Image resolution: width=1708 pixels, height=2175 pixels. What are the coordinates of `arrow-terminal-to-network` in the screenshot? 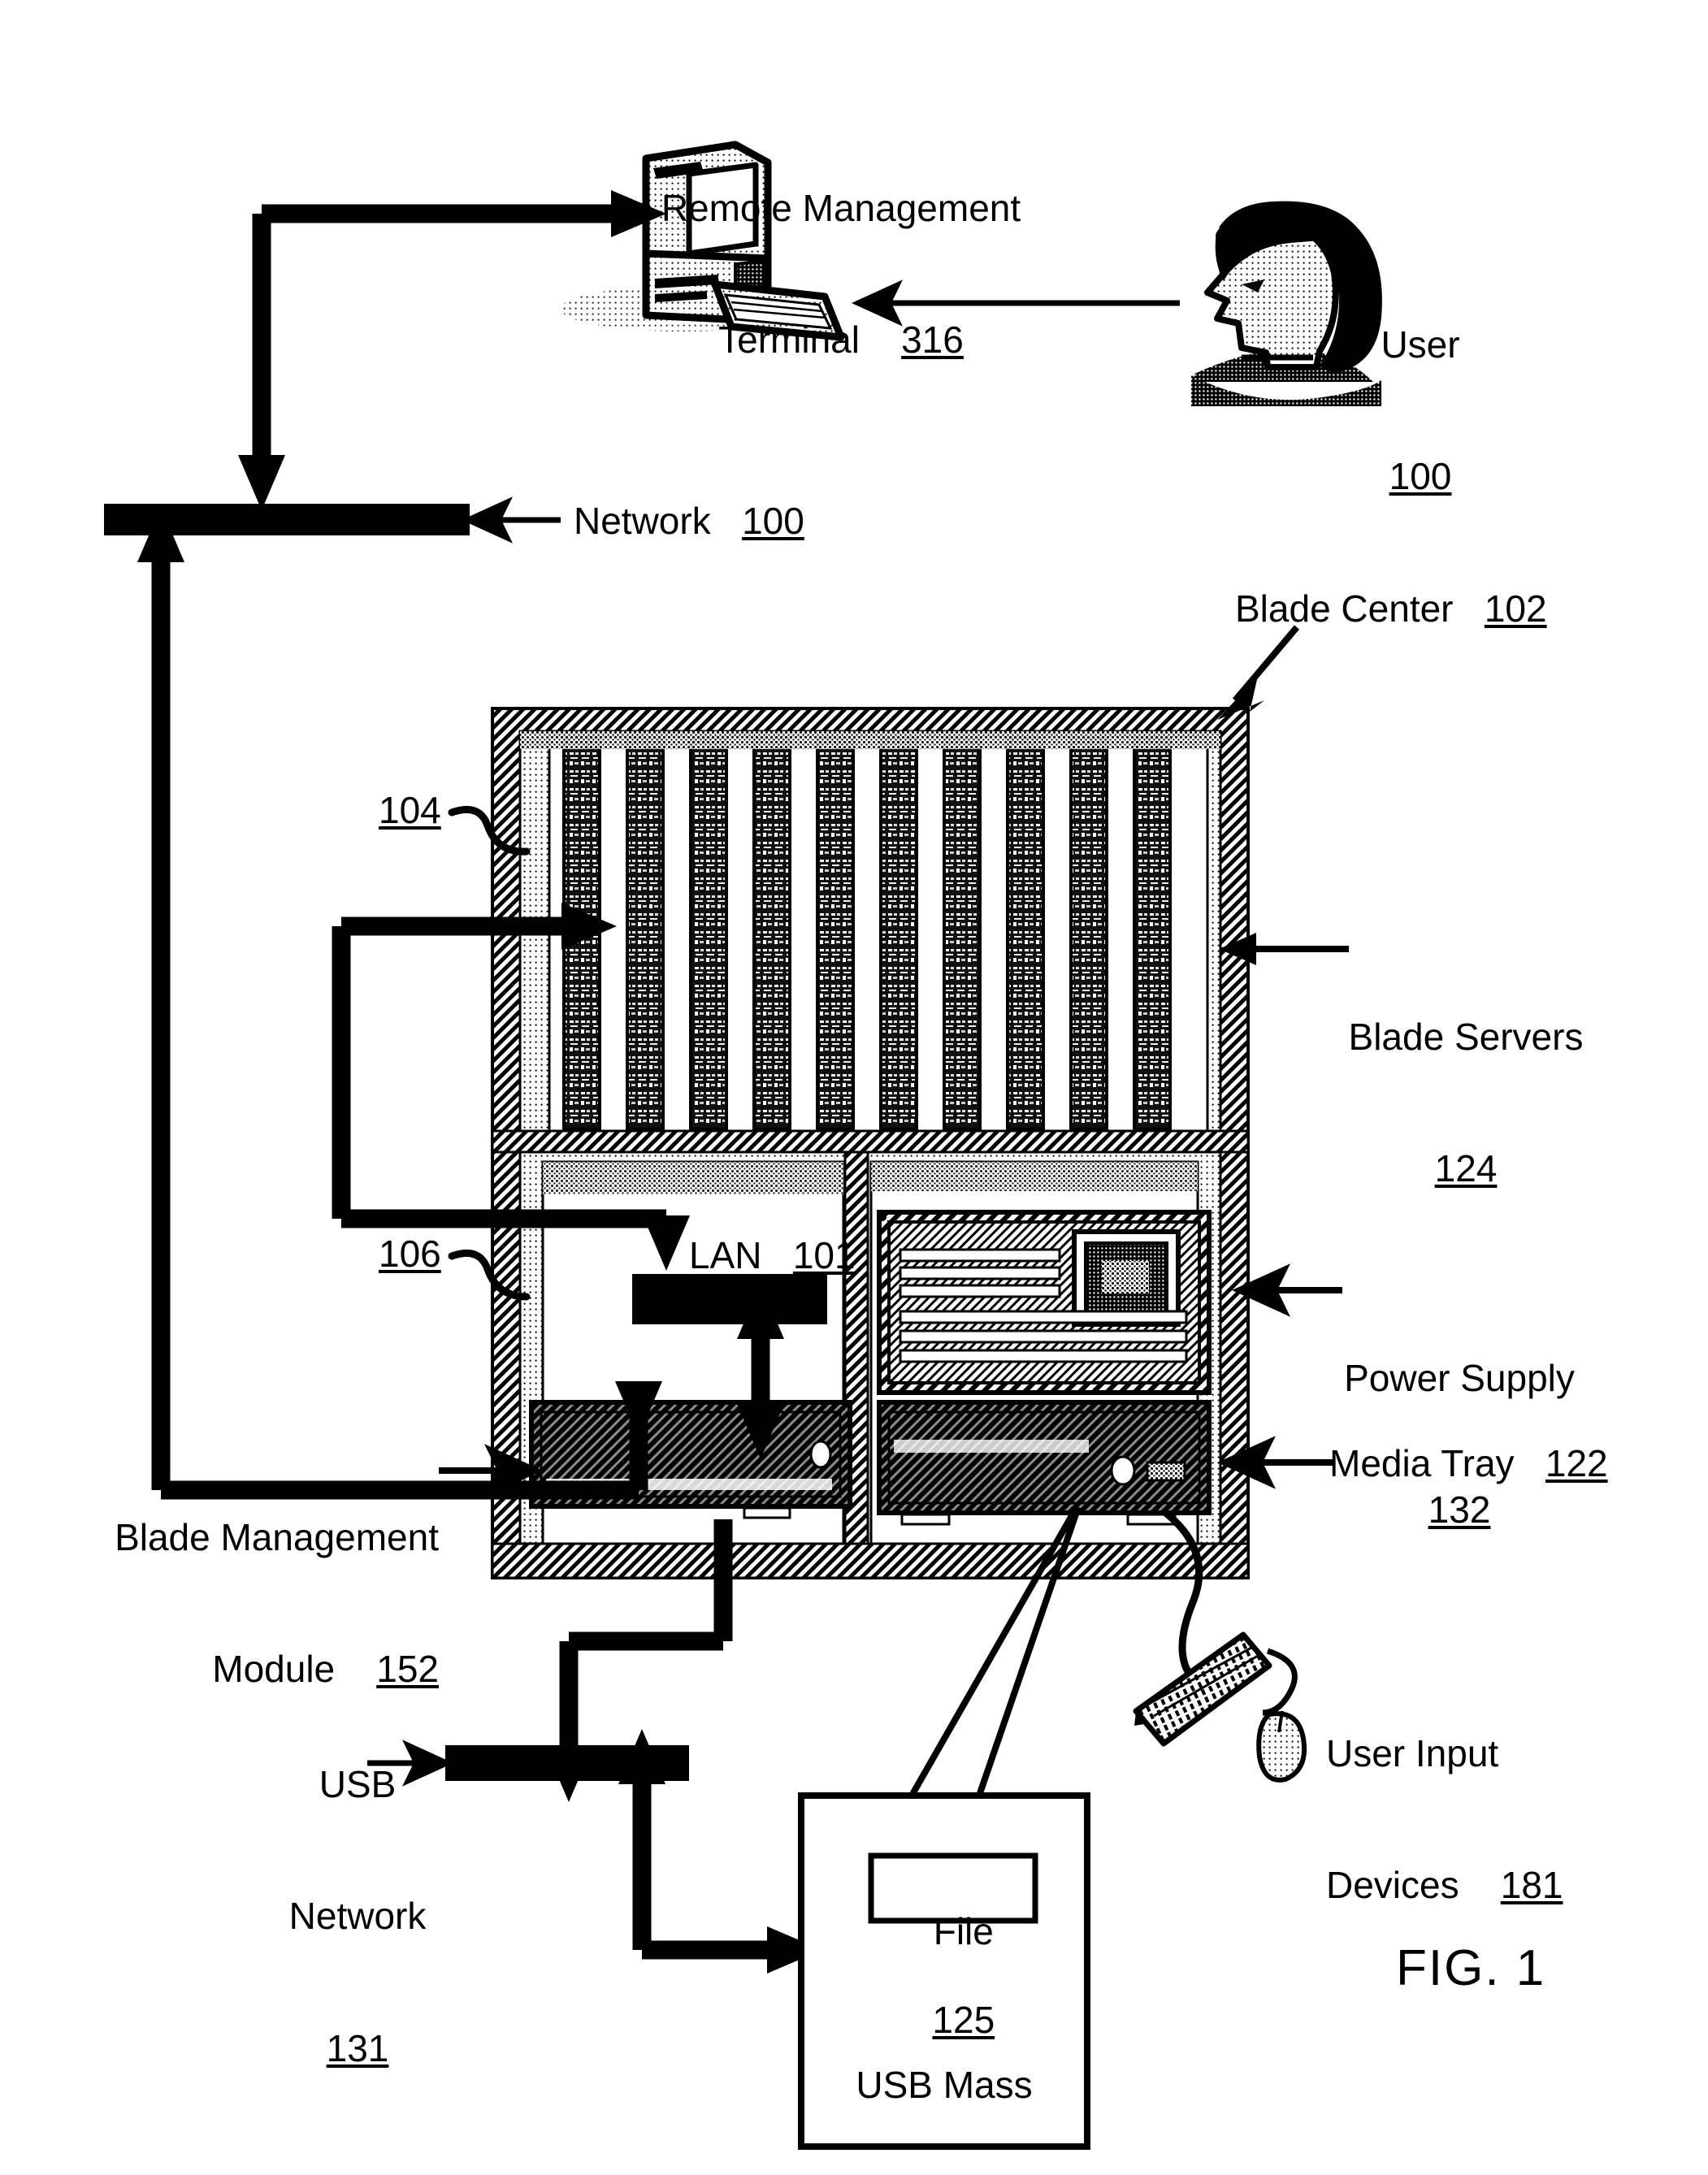 It's located at (452, 350).